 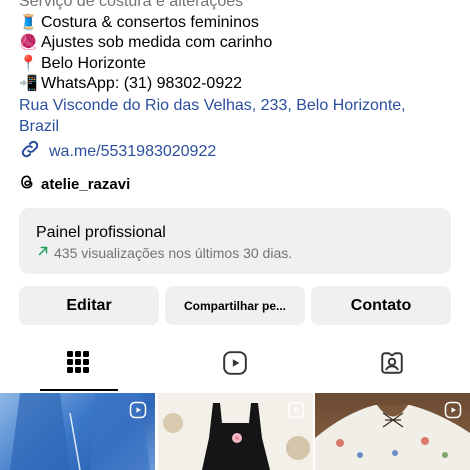 I want to click on threads-badge: atelie_razavi, so click(x=74, y=184).